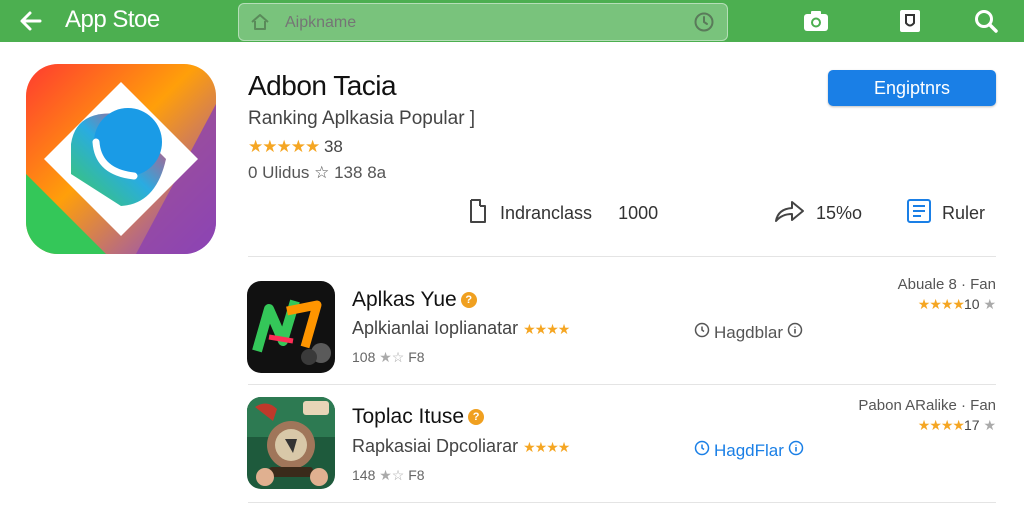 The width and height of the screenshot is (1024, 512). What do you see at coordinates (927, 405) in the screenshot?
I see `list-item-category: Pabon ARalike · Fan` at bounding box center [927, 405].